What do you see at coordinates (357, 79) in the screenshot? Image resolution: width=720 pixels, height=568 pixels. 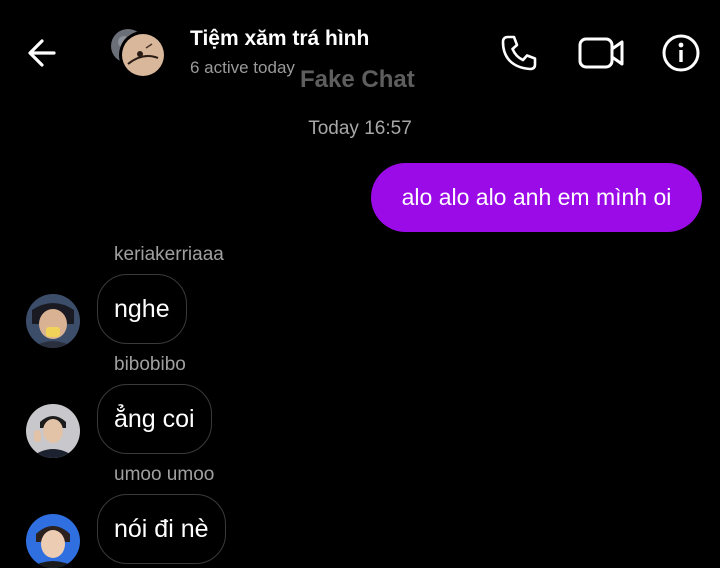 I see `watermark: Fake Chat` at bounding box center [357, 79].